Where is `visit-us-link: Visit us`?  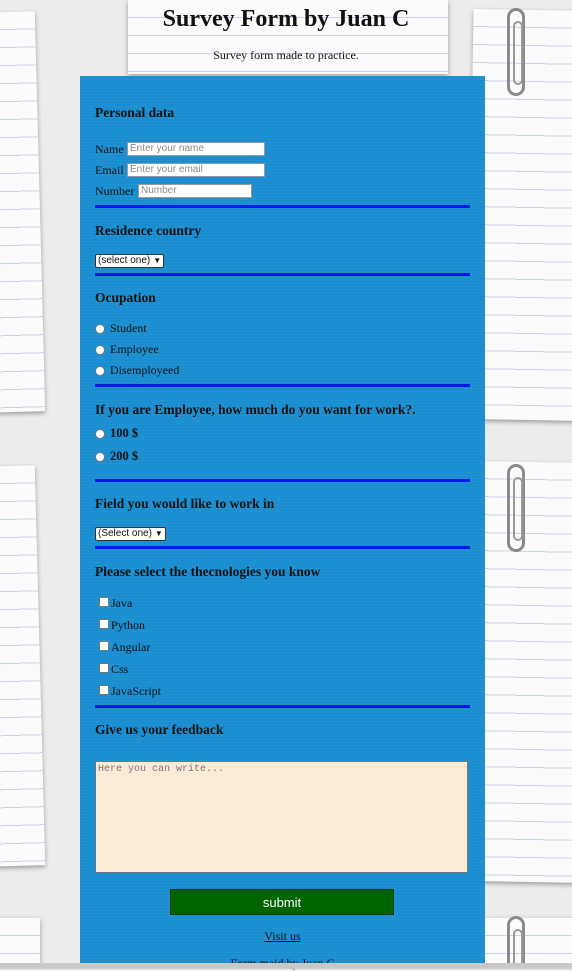
visit-us-link: Visit us is located at coordinates (282, 936).